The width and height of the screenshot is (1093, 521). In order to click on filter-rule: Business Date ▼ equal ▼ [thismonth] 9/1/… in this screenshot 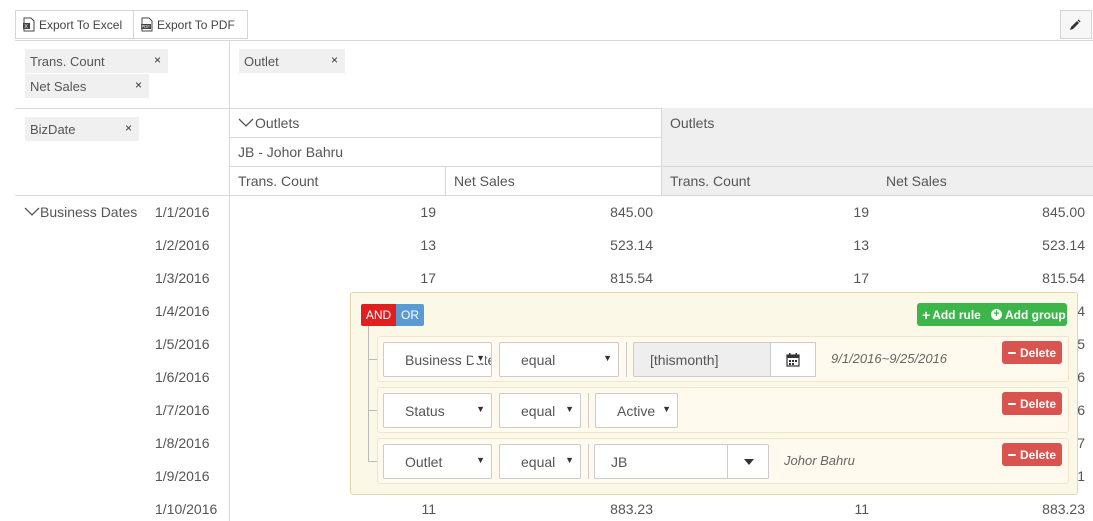, I will do `click(723, 359)`.